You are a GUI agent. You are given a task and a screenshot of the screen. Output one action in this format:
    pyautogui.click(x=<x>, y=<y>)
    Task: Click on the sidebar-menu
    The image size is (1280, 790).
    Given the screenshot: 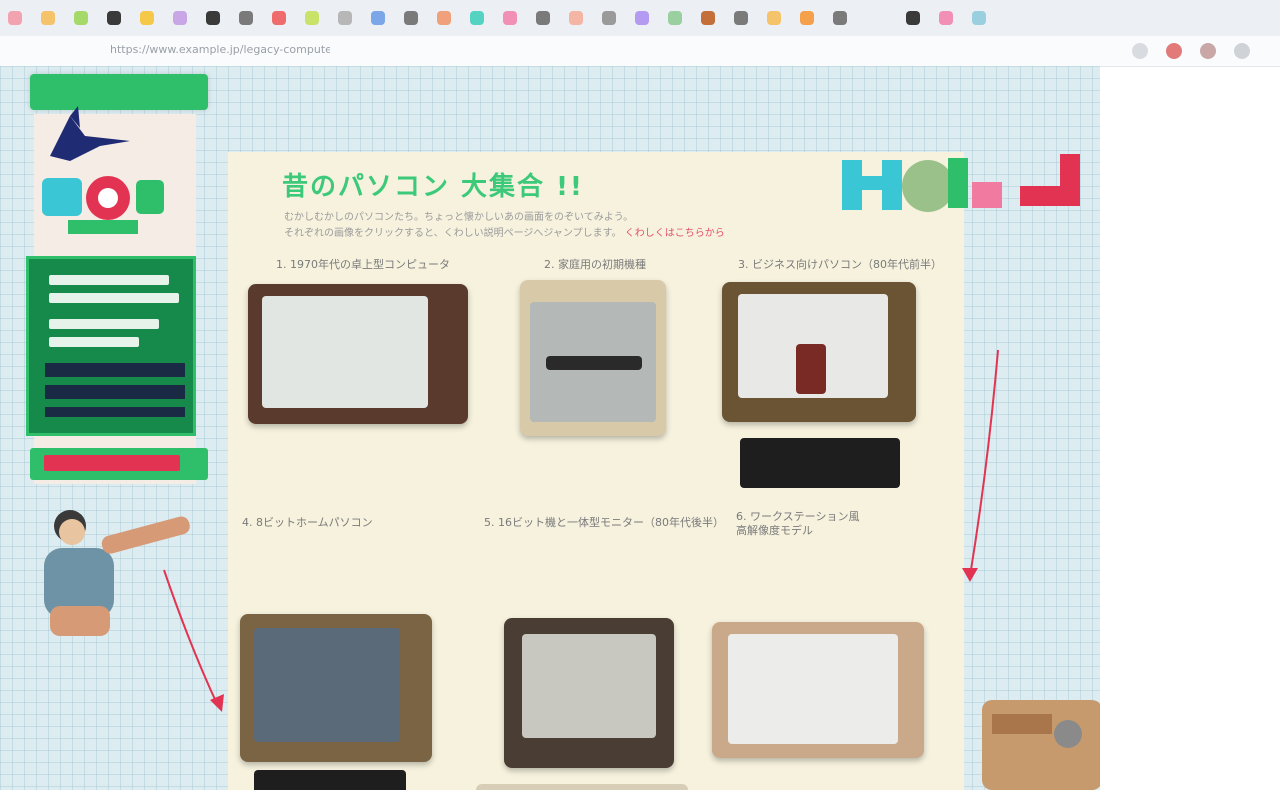 What is the action you would take?
    pyautogui.click(x=111, y=346)
    